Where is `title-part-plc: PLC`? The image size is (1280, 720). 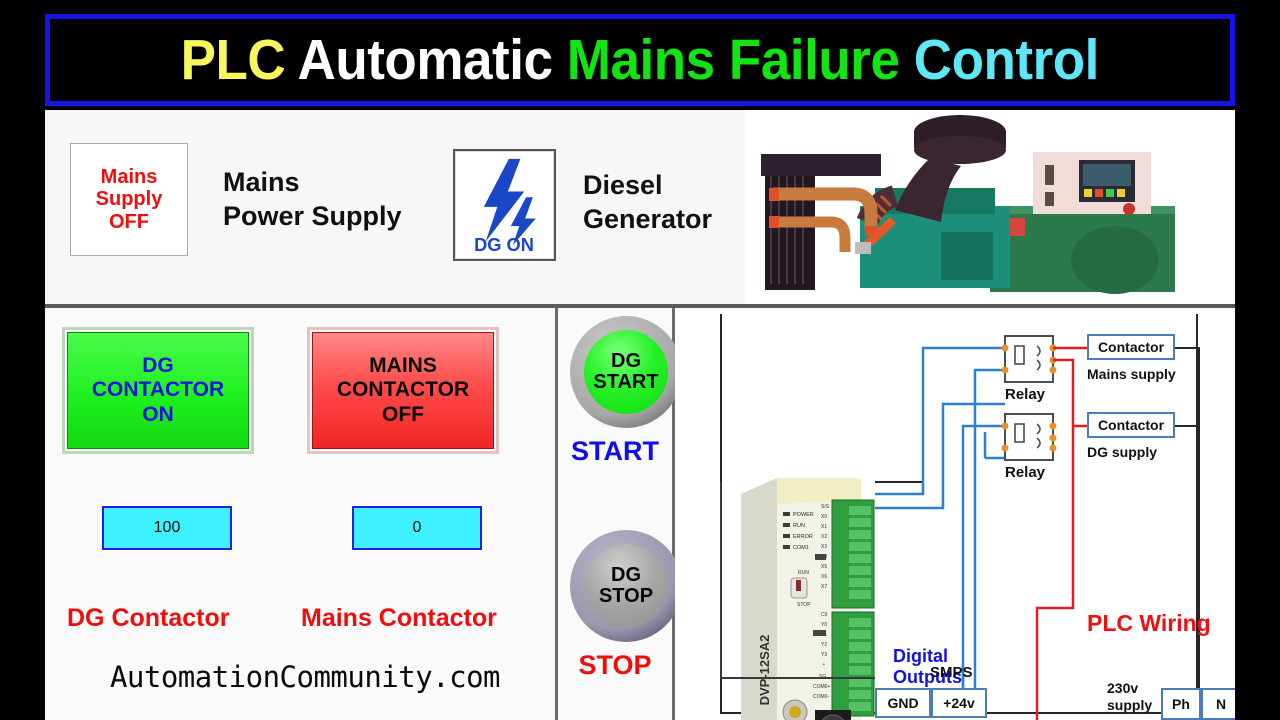 title-part-plc: PLC is located at coordinates (233, 60).